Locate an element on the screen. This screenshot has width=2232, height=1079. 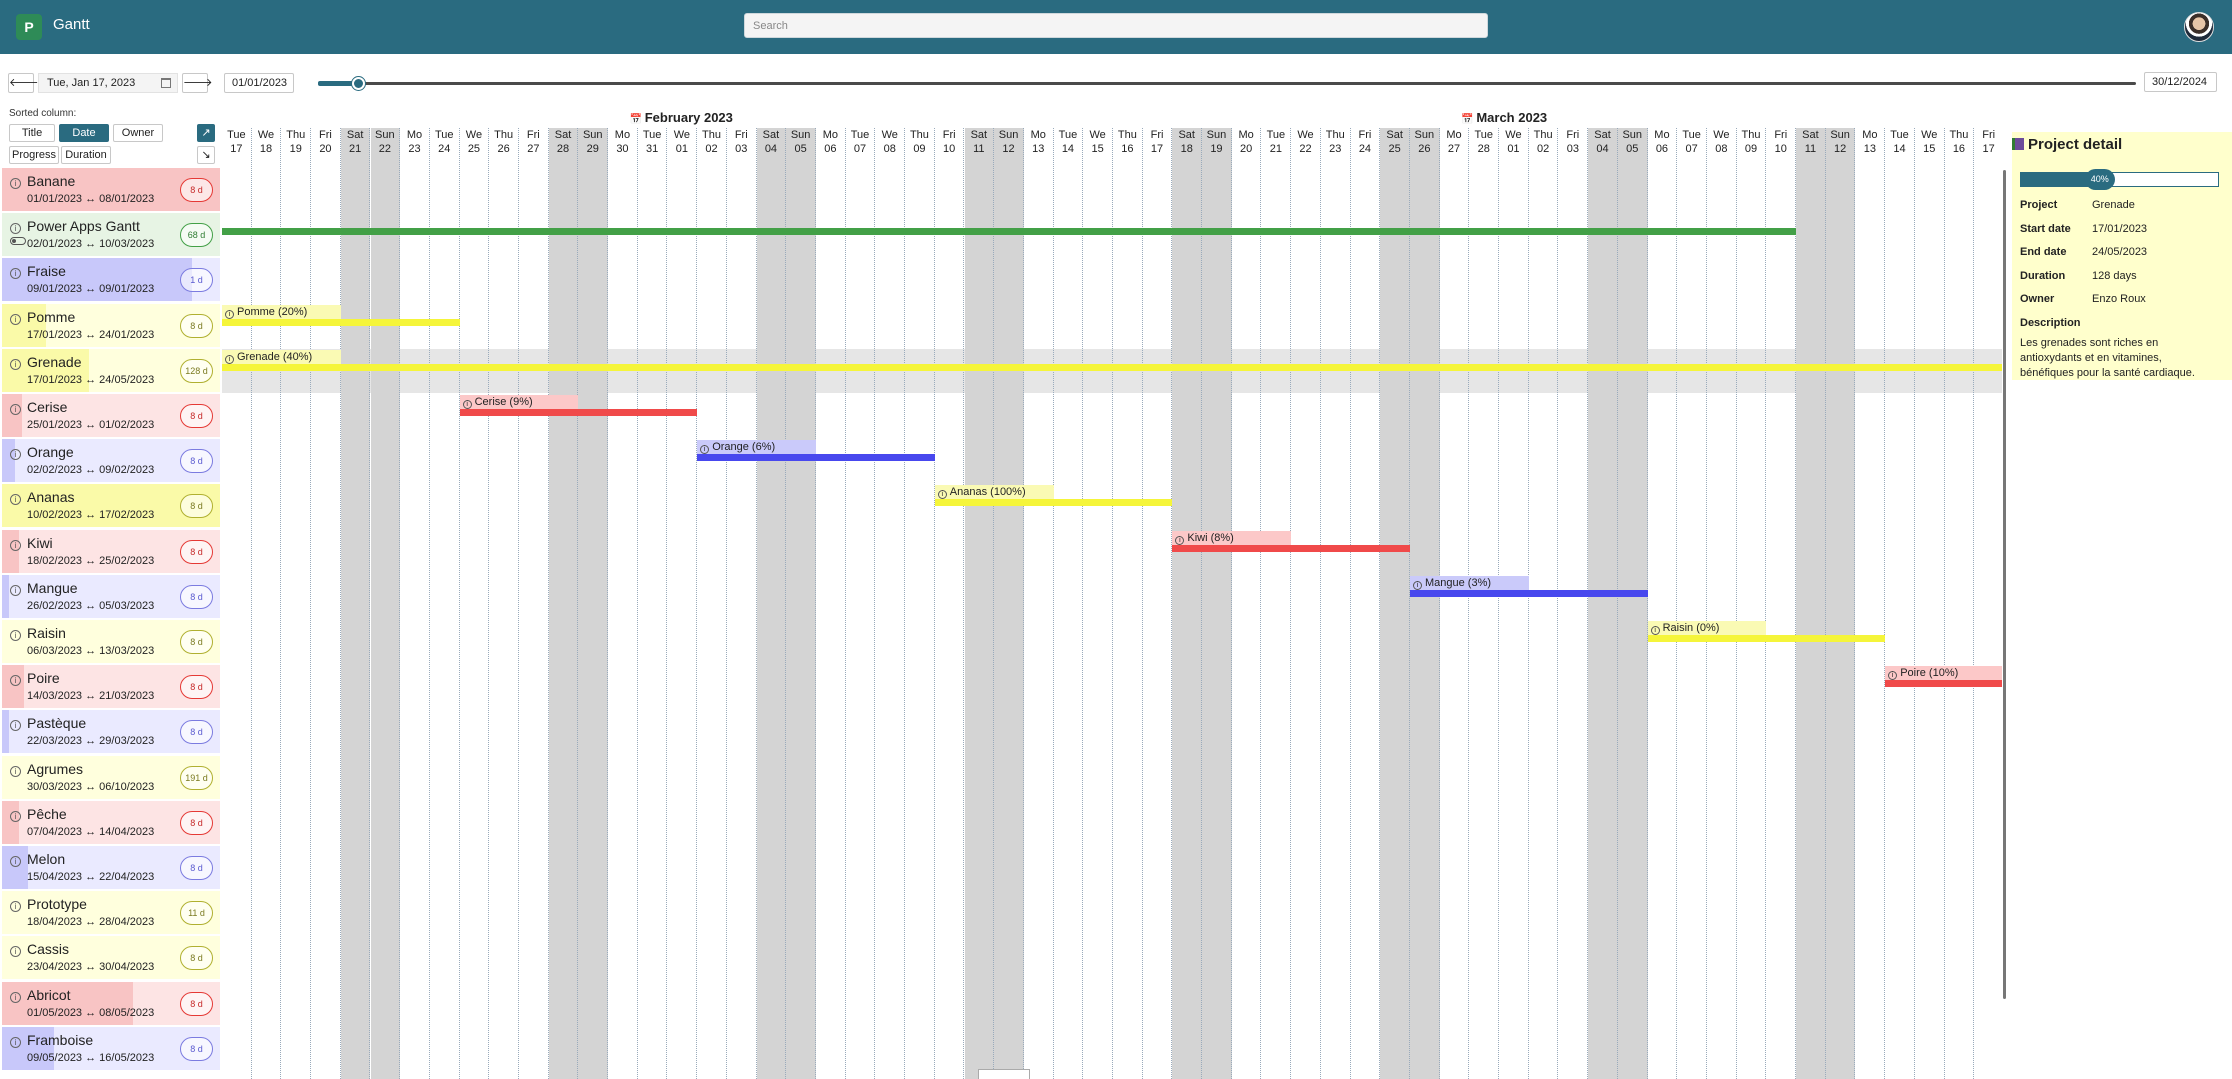
day-number: 15 is located at coordinates (1929, 149).